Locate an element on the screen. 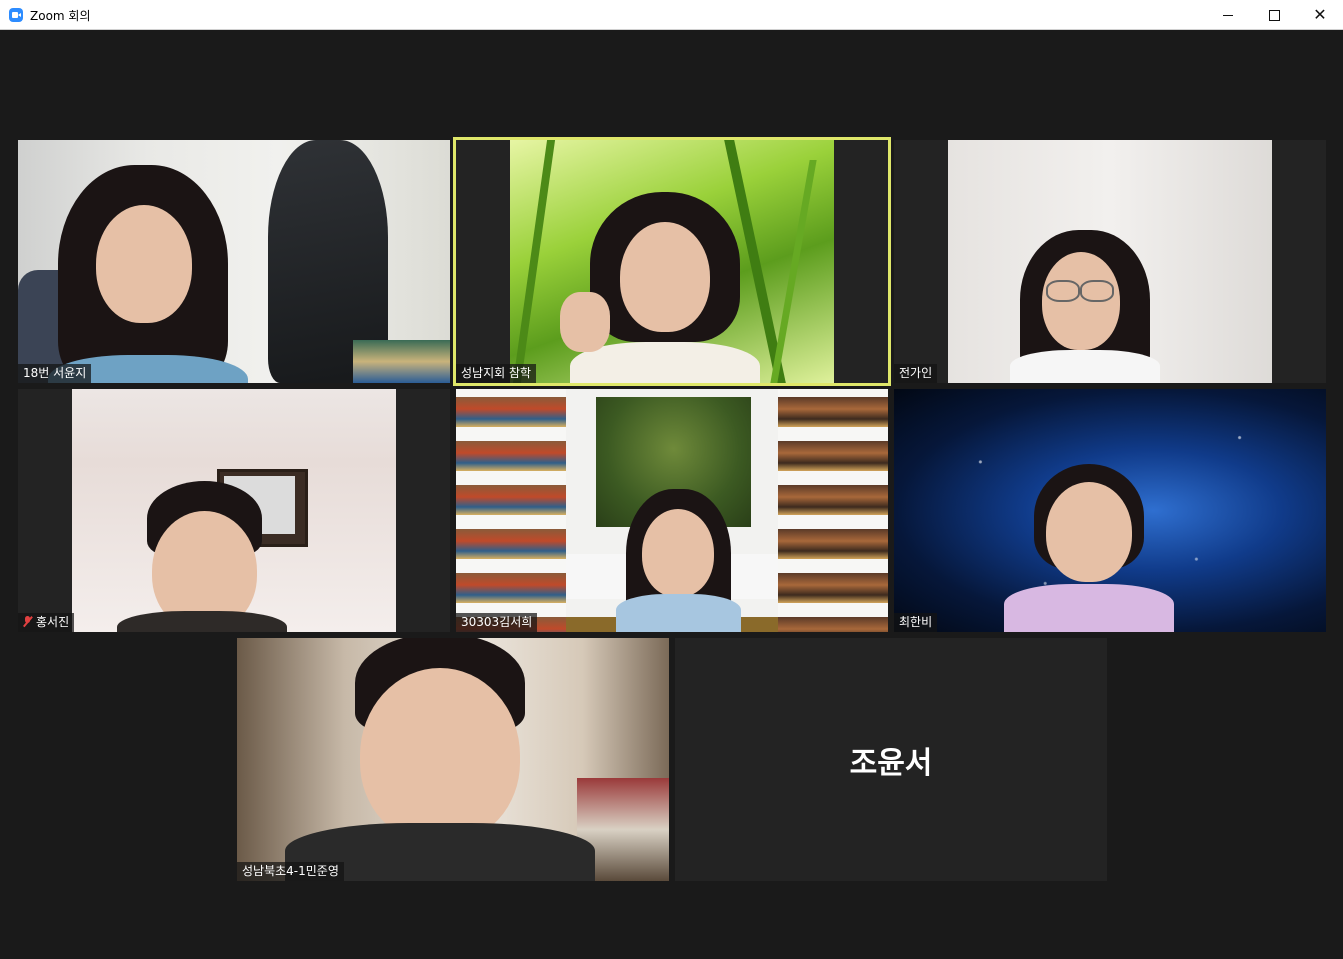 Image resolution: width=1343 pixels, height=959 pixels. participant-name: 홍서진 is located at coordinates (53, 622).